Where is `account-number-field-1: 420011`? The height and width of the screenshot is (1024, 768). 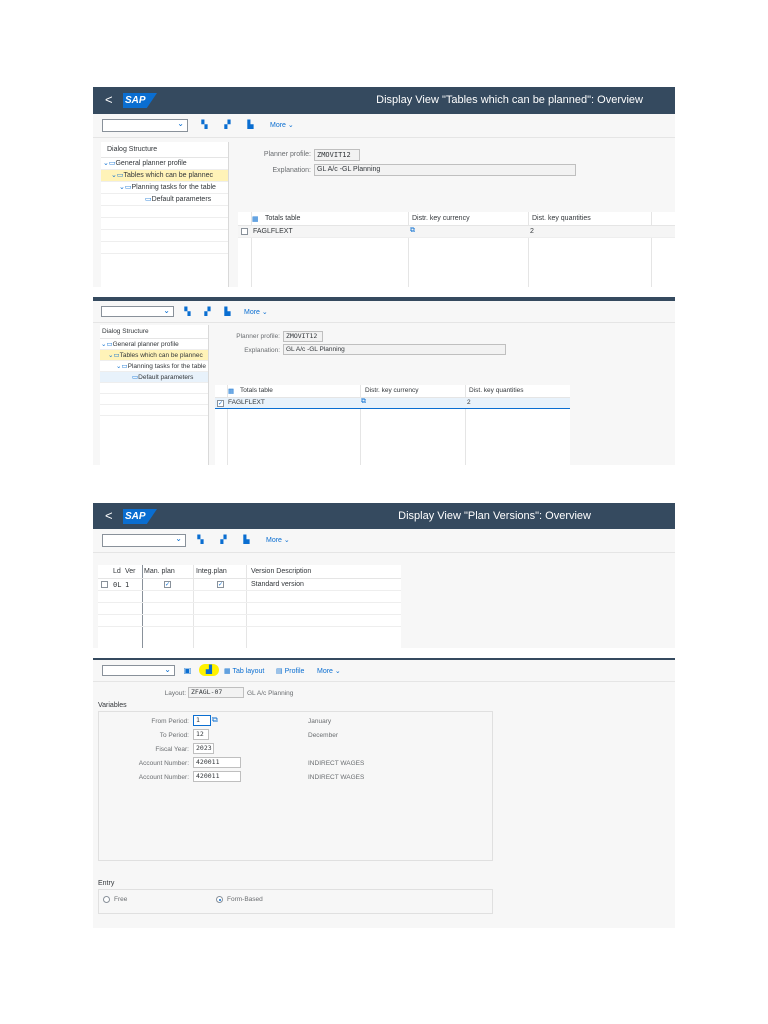 account-number-field-1: 420011 is located at coordinates (217, 762).